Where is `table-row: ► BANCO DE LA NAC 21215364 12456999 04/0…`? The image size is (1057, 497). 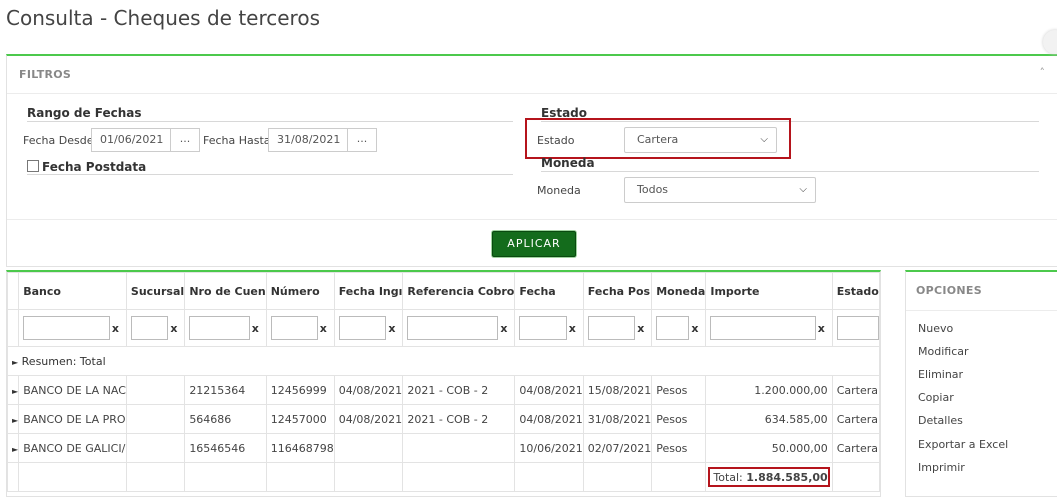 table-row: ► BANCO DE LA NAC 21215364 12456999 04/0… is located at coordinates (443, 390).